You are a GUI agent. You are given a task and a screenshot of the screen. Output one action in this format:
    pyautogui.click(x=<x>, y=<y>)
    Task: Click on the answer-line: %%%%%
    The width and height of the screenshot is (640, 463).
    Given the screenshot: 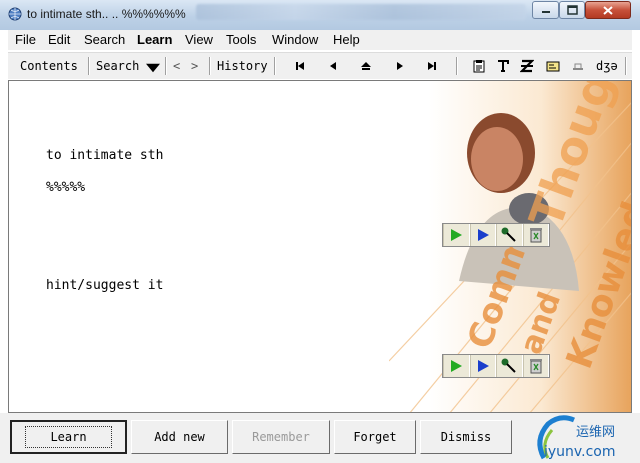 What is the action you would take?
    pyautogui.click(x=66, y=187)
    